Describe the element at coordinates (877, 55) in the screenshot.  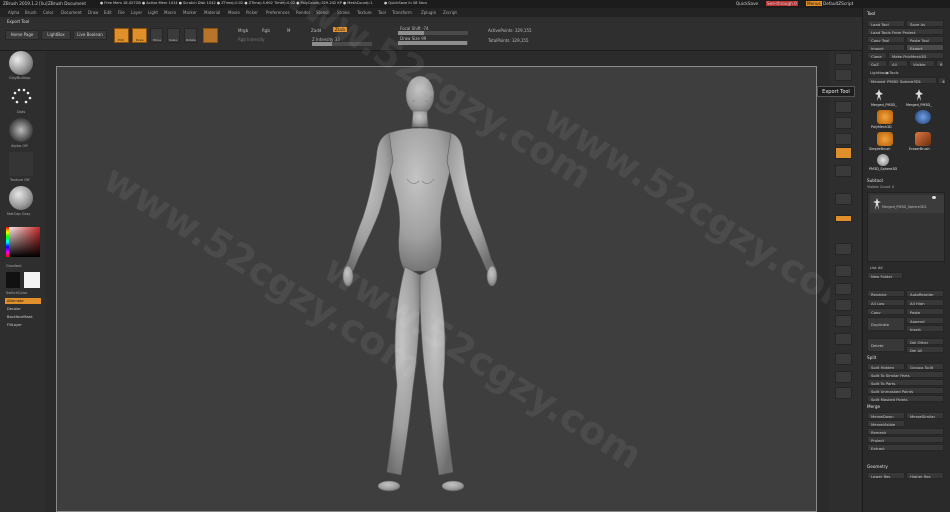
I see `clone-button: Clone` at that location.